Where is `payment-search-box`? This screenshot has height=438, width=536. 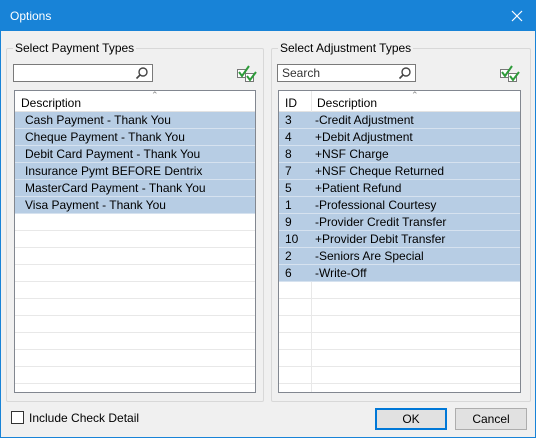
payment-search-box is located at coordinates (83, 73).